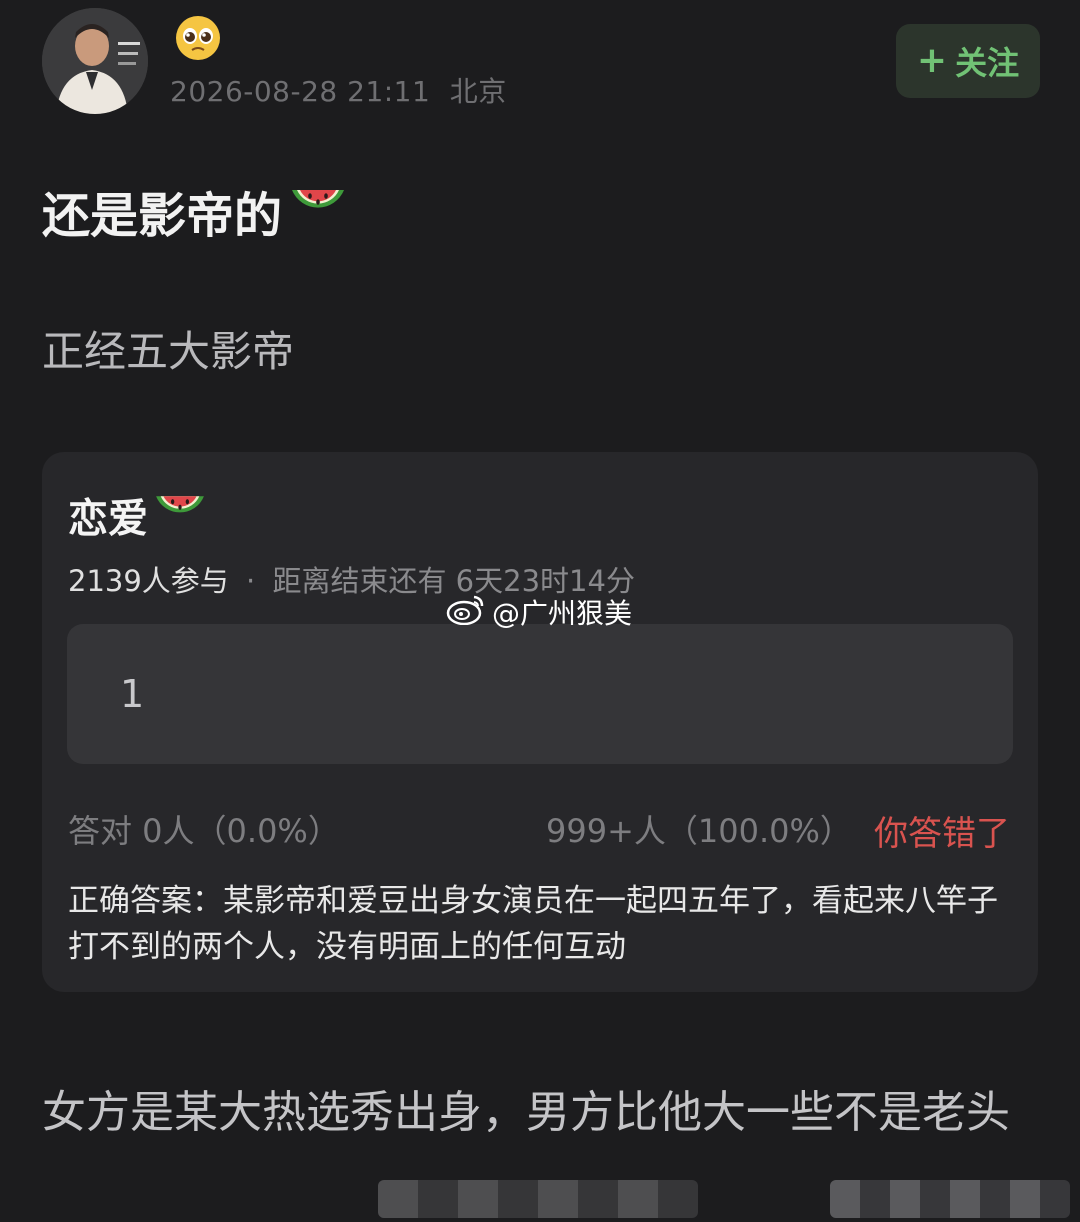 The image size is (1080, 1222). What do you see at coordinates (162, 216) in the screenshot?
I see `post-title-text: 还是影帝的` at bounding box center [162, 216].